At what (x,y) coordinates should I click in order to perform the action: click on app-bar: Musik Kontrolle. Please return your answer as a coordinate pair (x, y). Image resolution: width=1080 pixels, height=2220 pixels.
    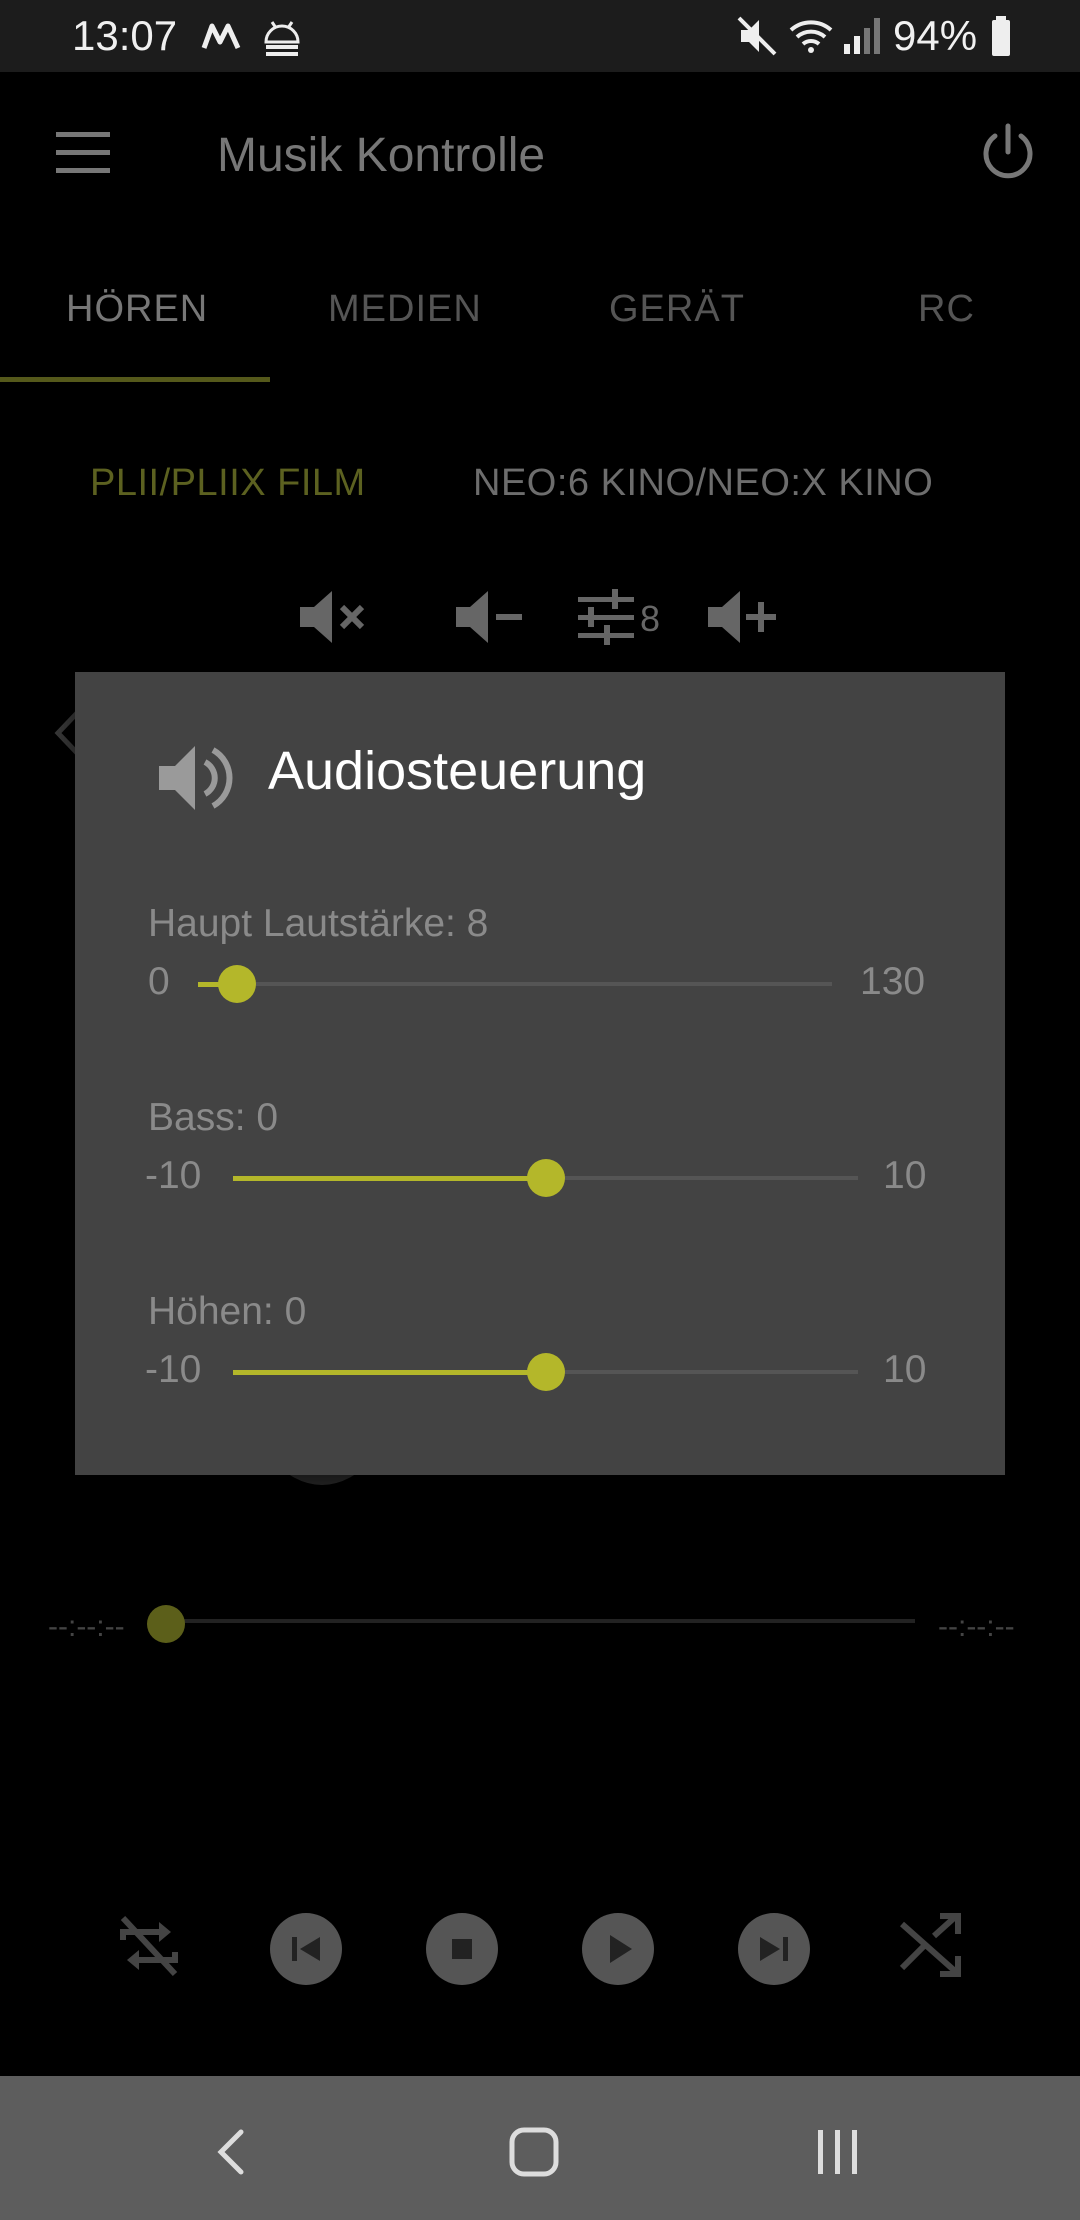
    Looking at the image, I should click on (540, 157).